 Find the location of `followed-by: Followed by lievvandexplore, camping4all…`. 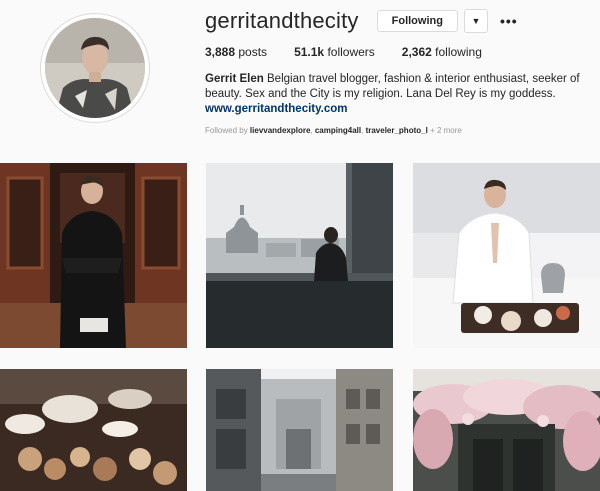

followed-by: Followed by lievvandexplore, camping4all… is located at coordinates (333, 130).